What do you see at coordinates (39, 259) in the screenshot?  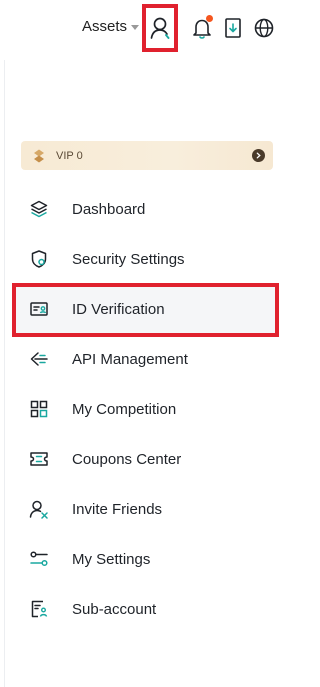 I see `shield-icon` at bounding box center [39, 259].